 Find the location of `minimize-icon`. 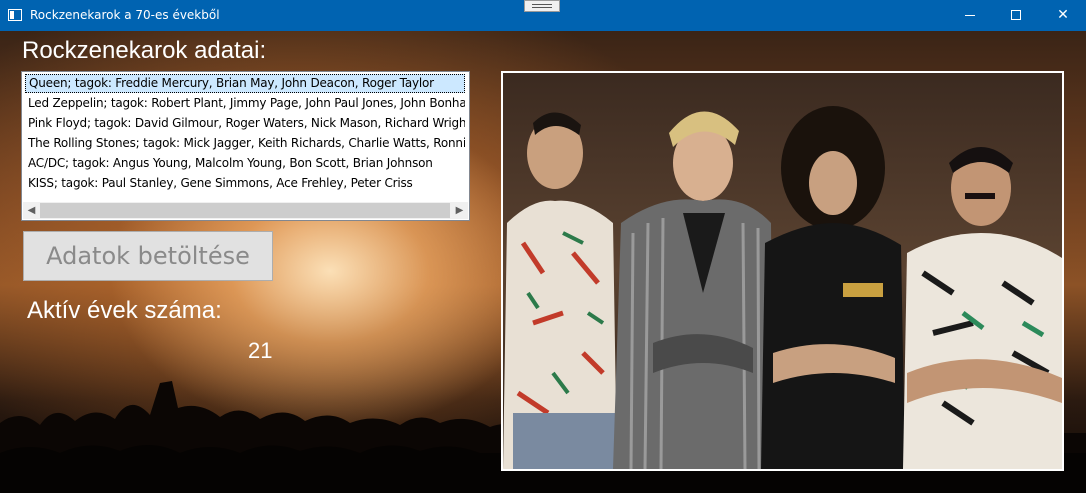

minimize-icon is located at coordinates (970, 15).